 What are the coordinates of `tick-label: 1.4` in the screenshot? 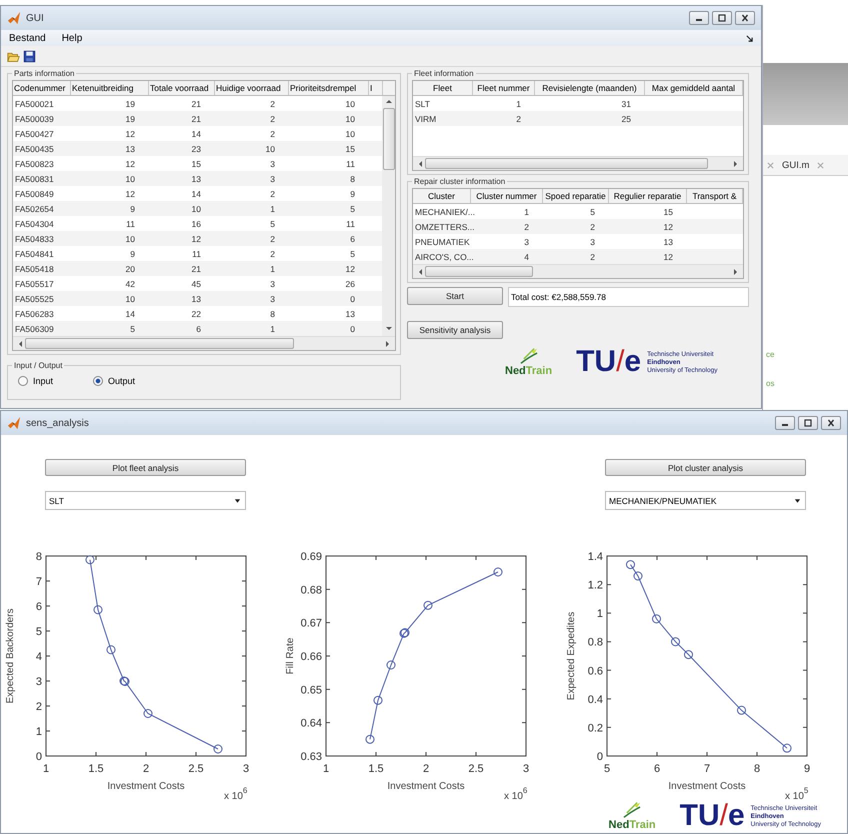 It's located at (595, 557).